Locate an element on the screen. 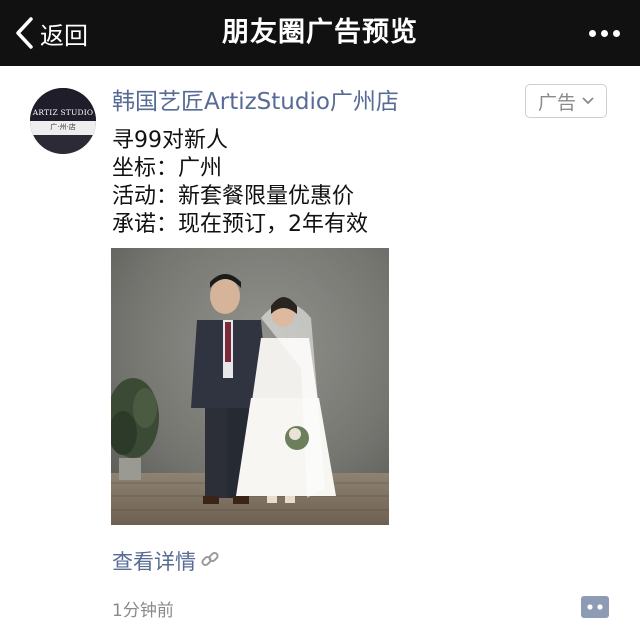  view-details-label: 查看详情 is located at coordinates (154, 562).